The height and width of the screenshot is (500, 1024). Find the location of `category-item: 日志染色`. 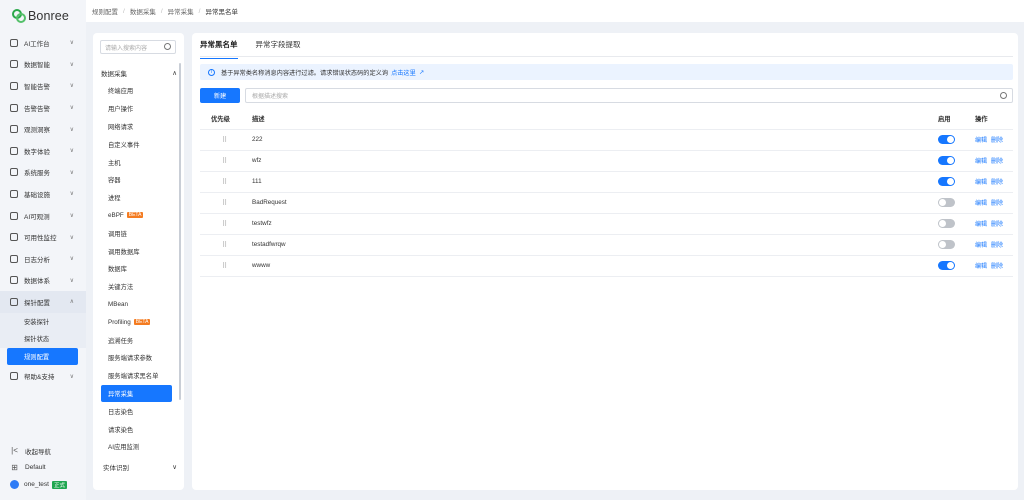

category-item: 日志染色 is located at coordinates (136, 411).